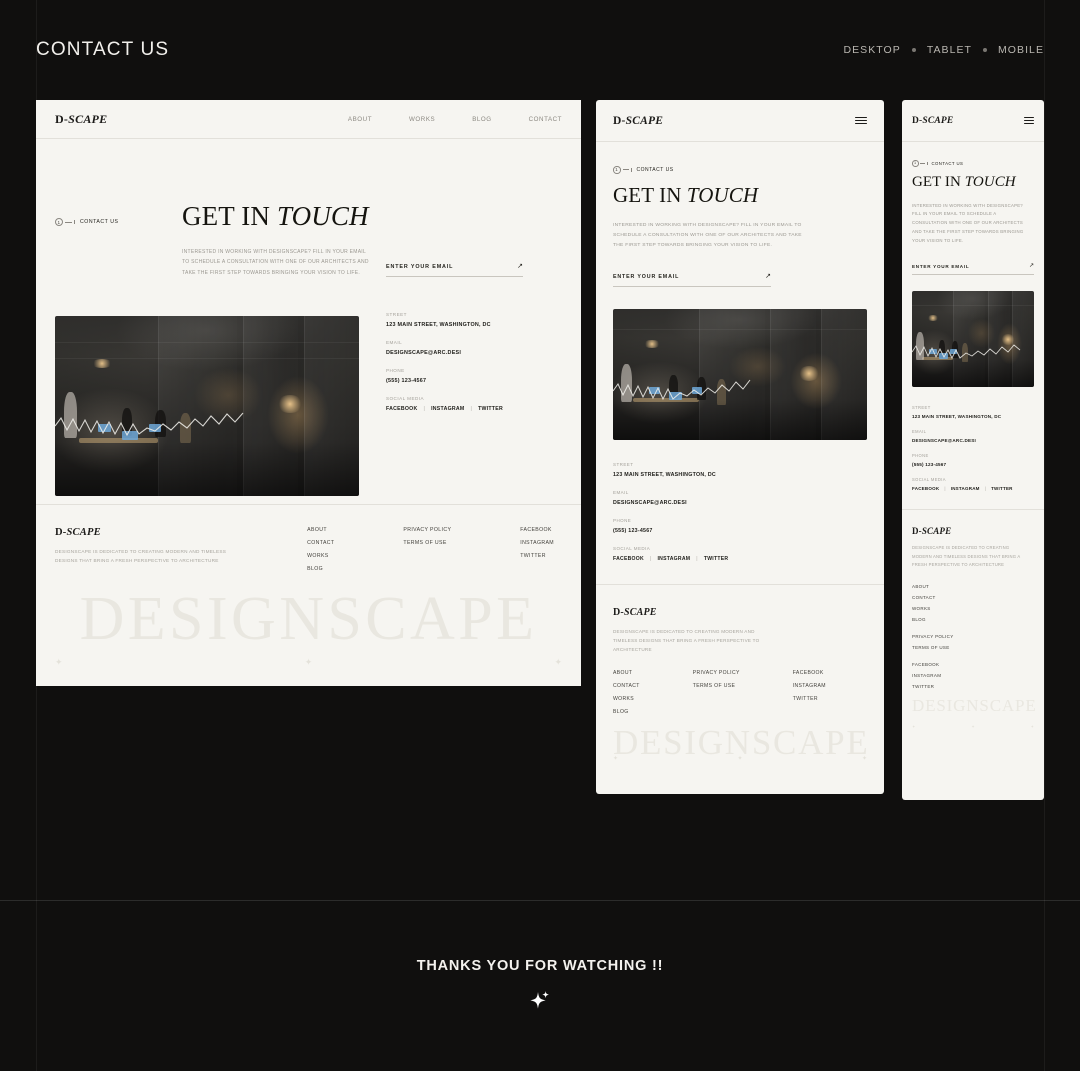 The image size is (1080, 1071). I want to click on contact-field-label: PHONE, so click(395, 370).